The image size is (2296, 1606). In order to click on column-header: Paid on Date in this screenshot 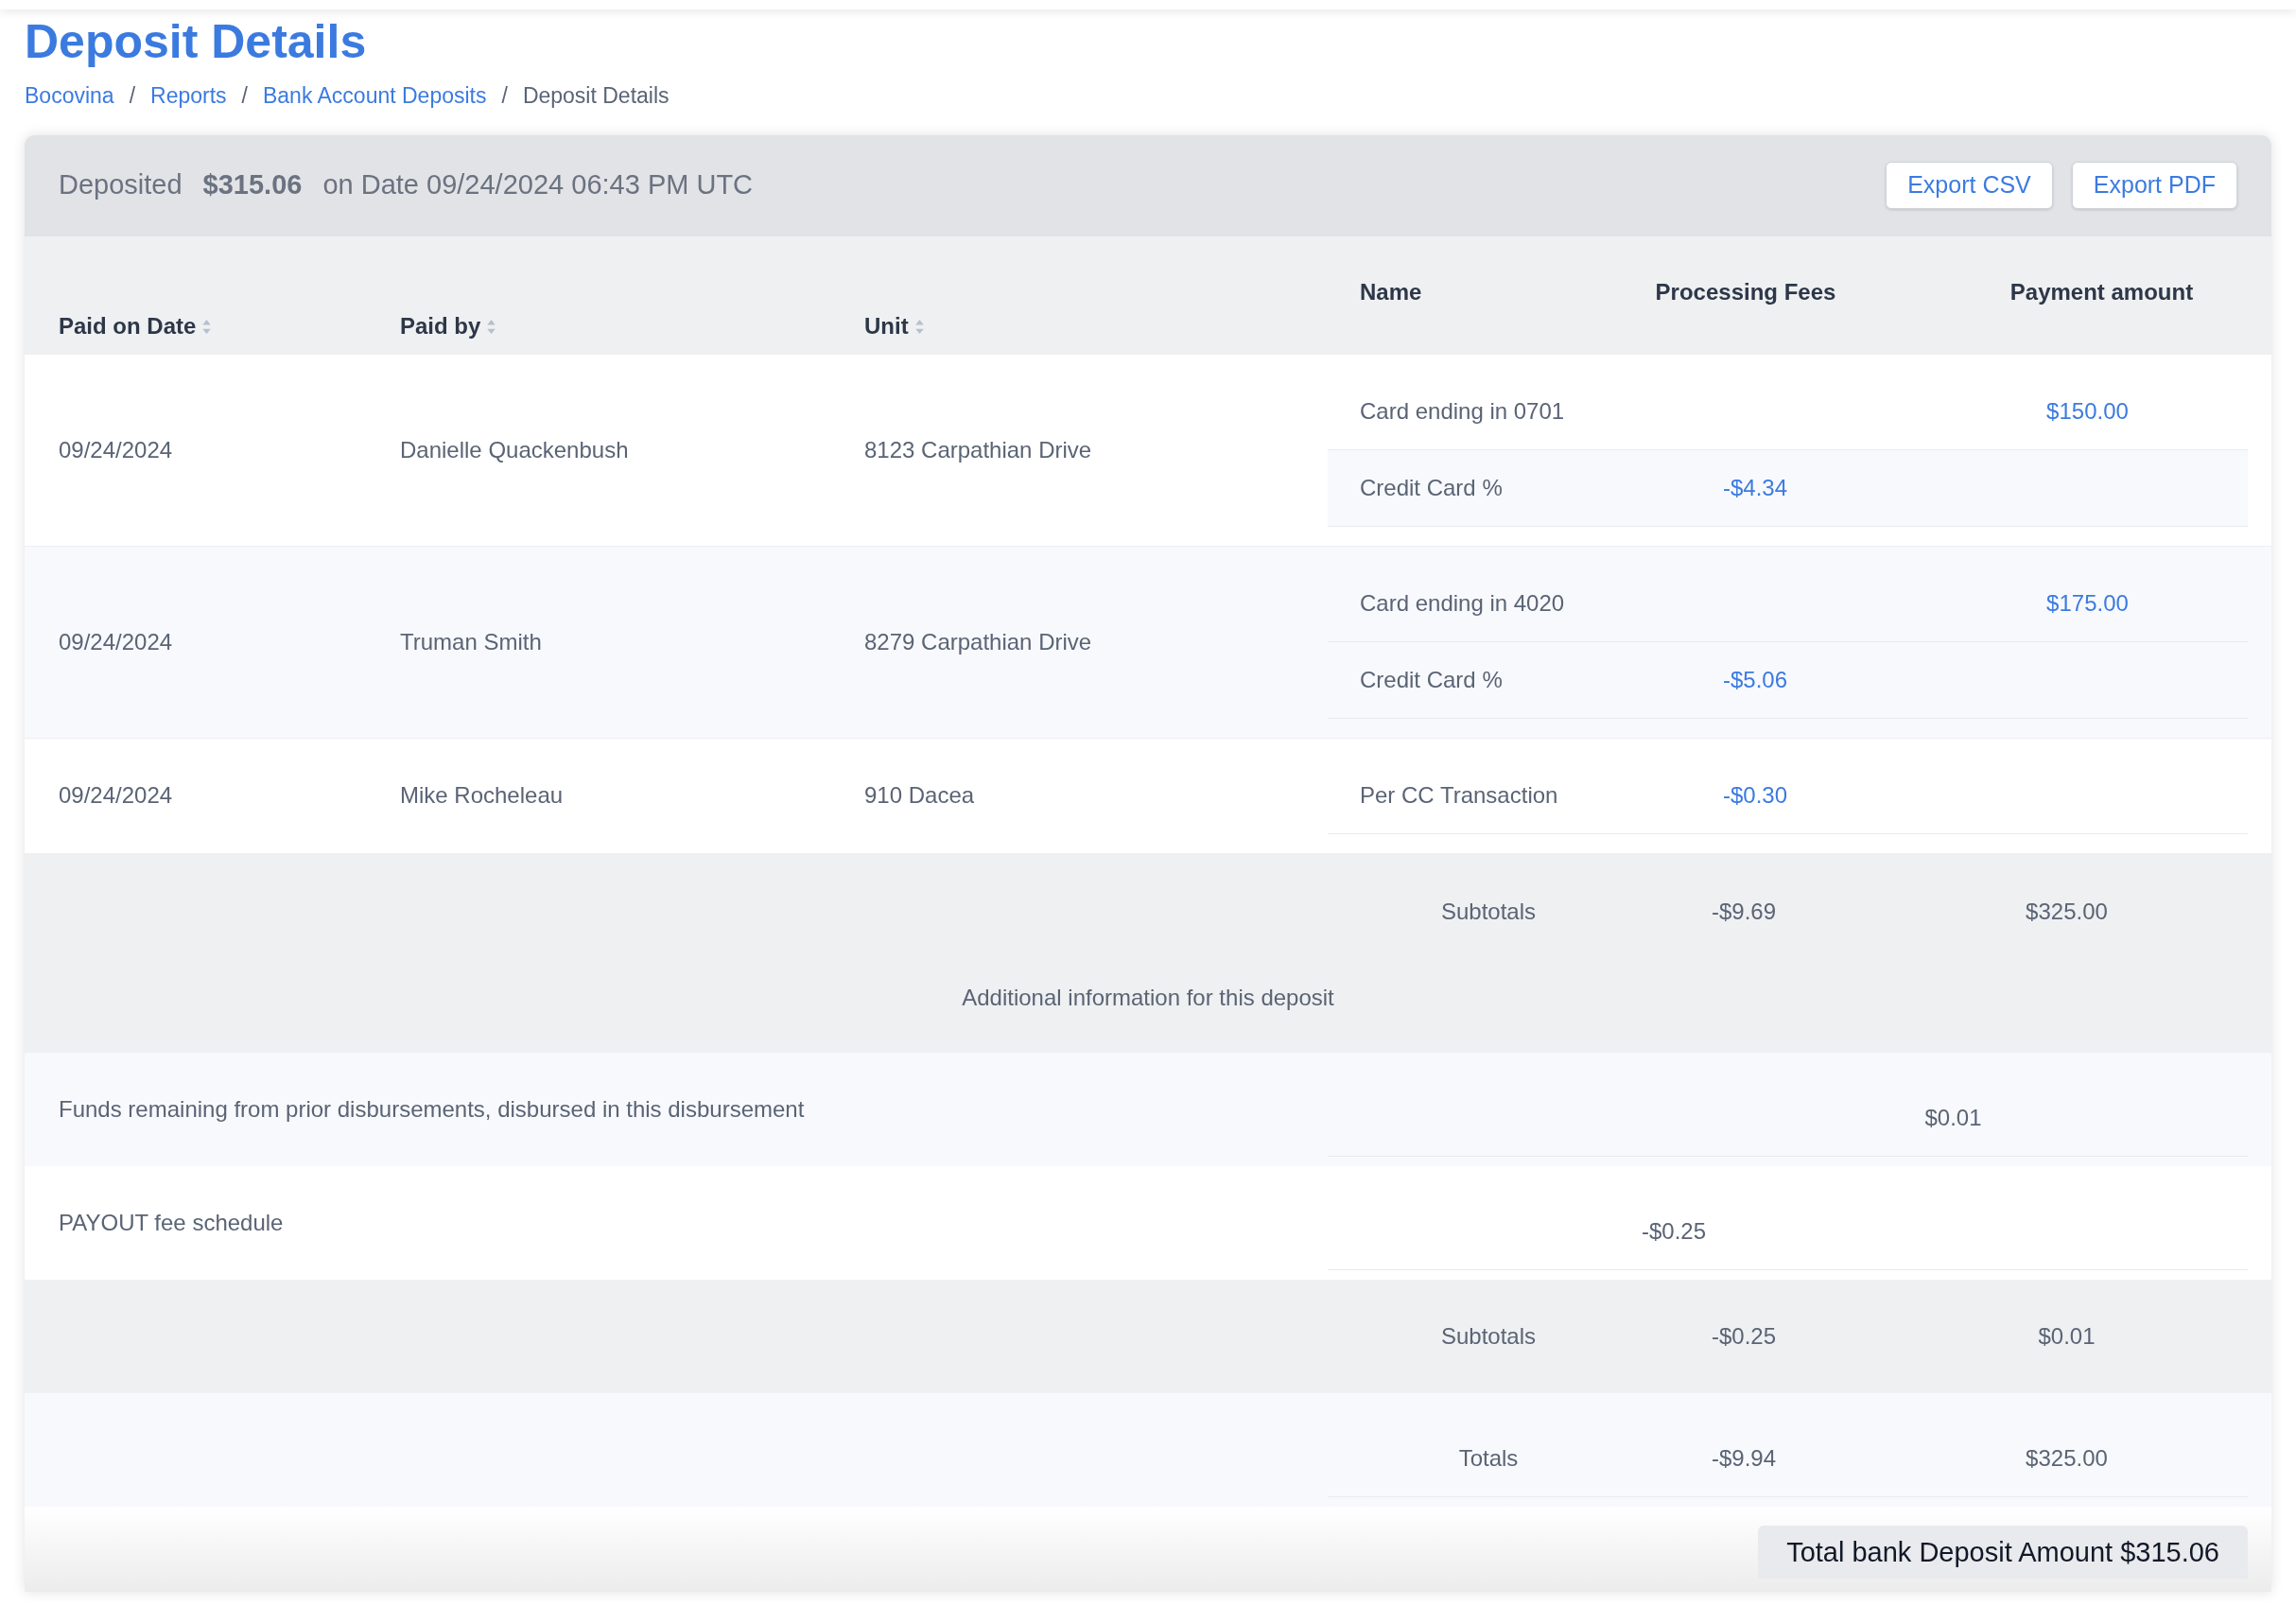, I will do `click(136, 326)`.